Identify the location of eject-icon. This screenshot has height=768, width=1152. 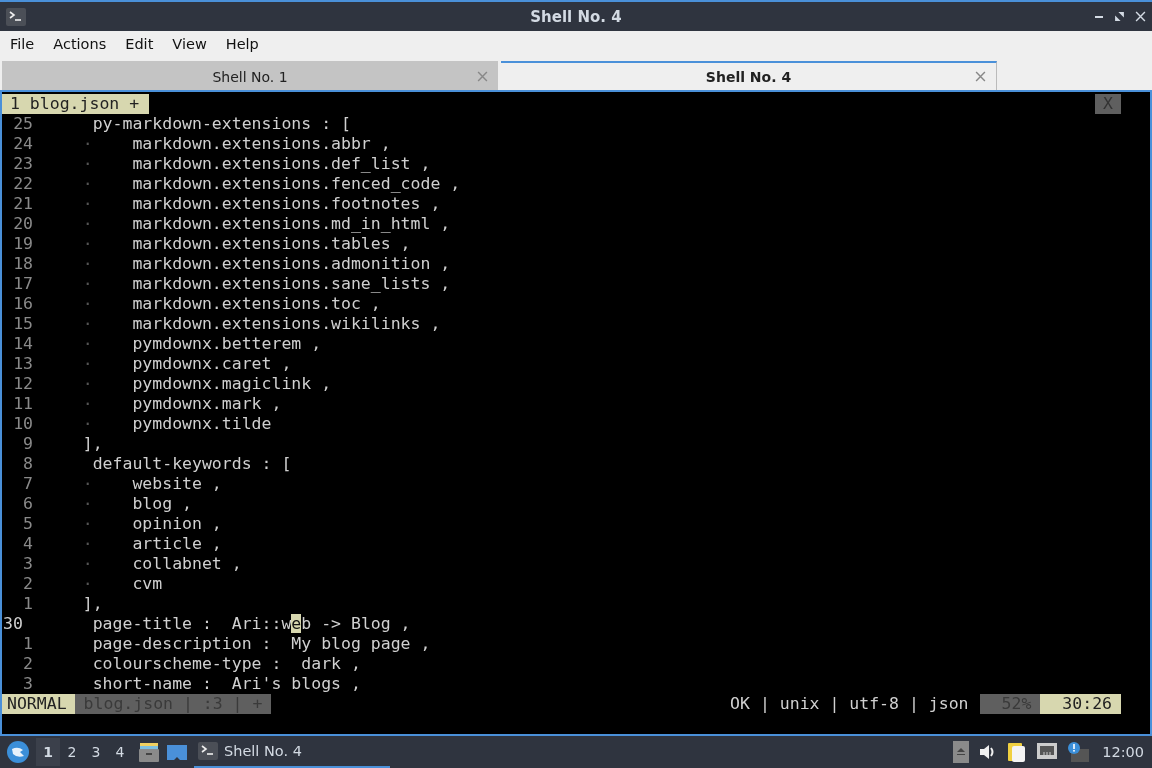
(961, 752).